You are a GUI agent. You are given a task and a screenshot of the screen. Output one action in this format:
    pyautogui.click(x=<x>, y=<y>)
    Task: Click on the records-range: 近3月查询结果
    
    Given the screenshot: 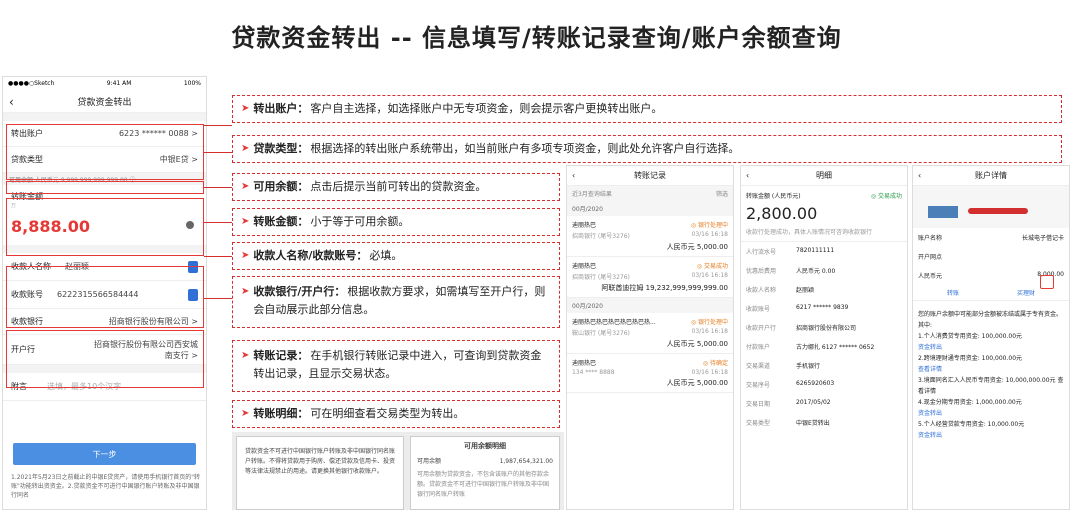 What is the action you would take?
    pyautogui.click(x=592, y=194)
    